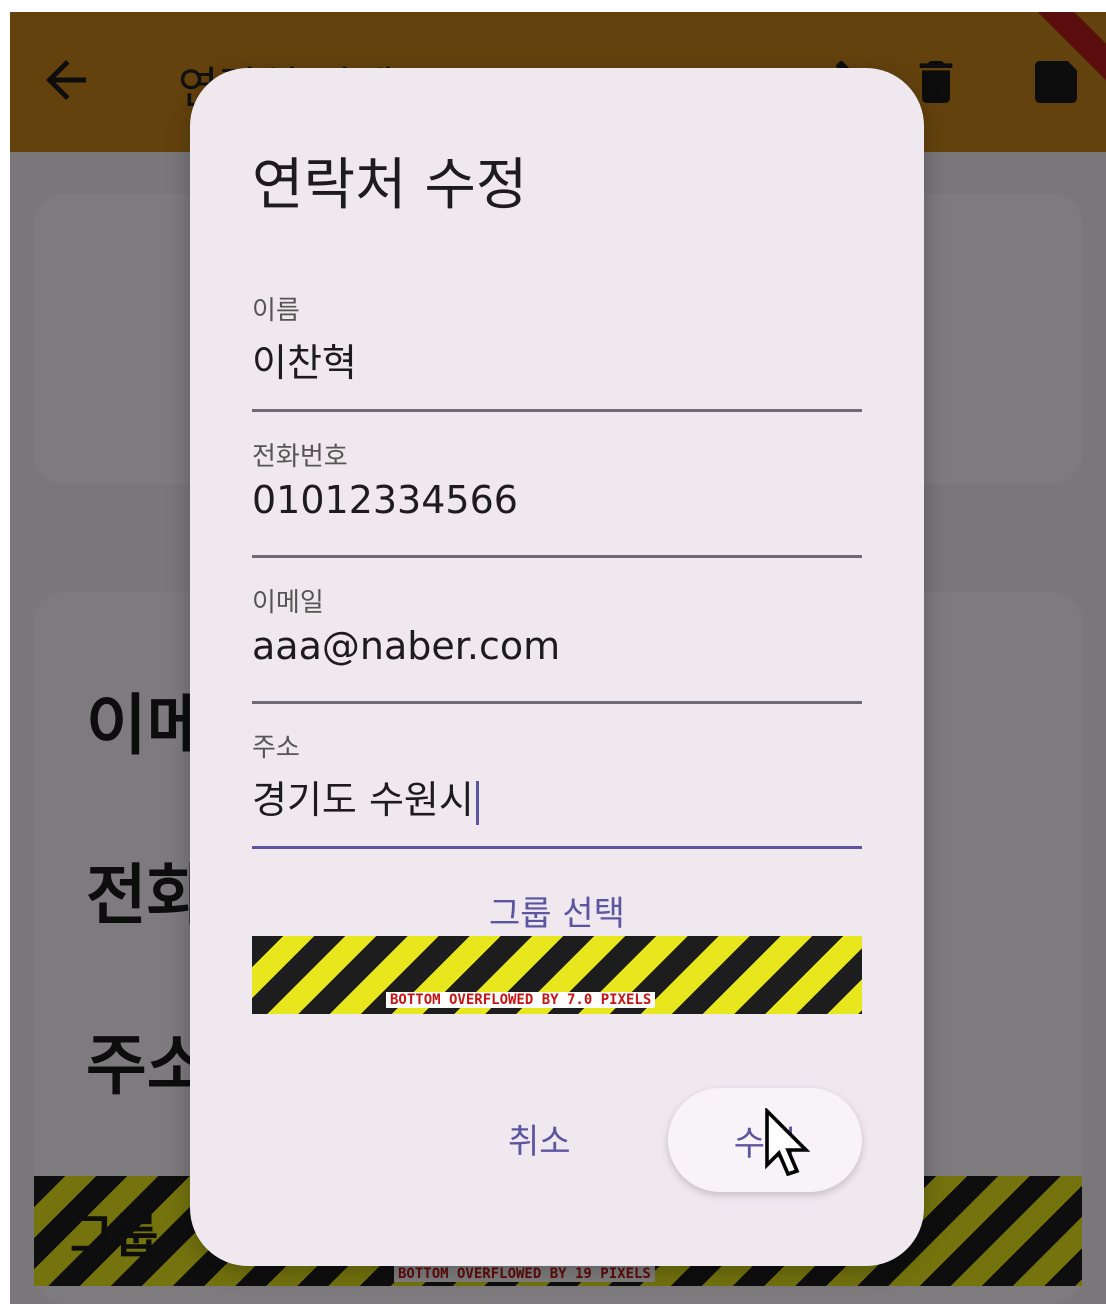 The height and width of the screenshot is (1304, 1106). What do you see at coordinates (557, 359) in the screenshot?
I see `name-input: 이찬혁` at bounding box center [557, 359].